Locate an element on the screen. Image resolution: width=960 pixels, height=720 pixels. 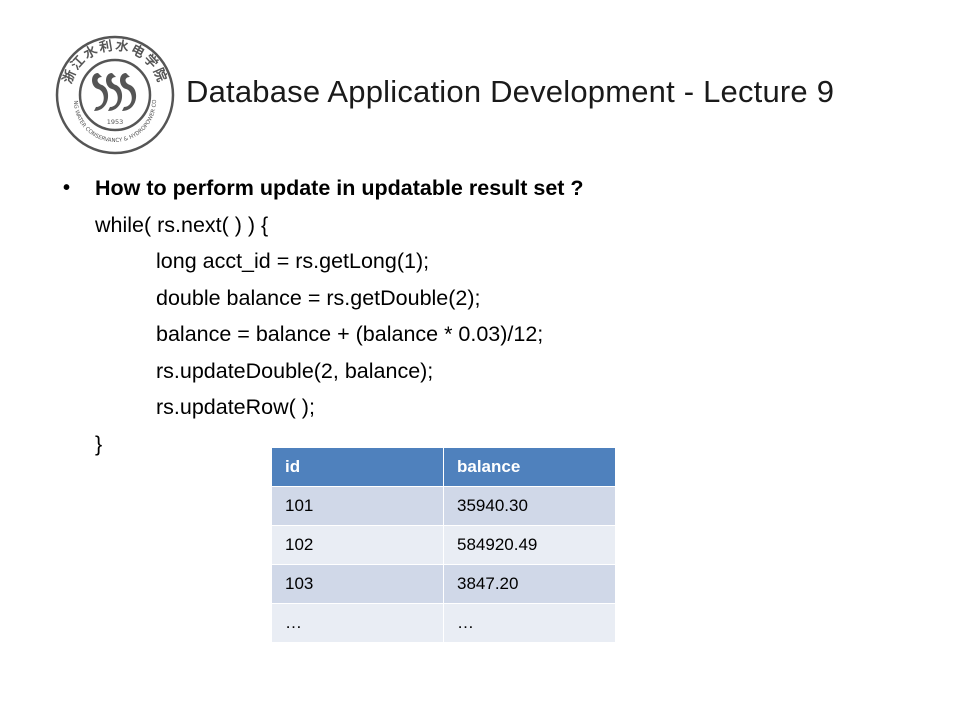
column-header-balance: balance is located at coordinates (529, 467).